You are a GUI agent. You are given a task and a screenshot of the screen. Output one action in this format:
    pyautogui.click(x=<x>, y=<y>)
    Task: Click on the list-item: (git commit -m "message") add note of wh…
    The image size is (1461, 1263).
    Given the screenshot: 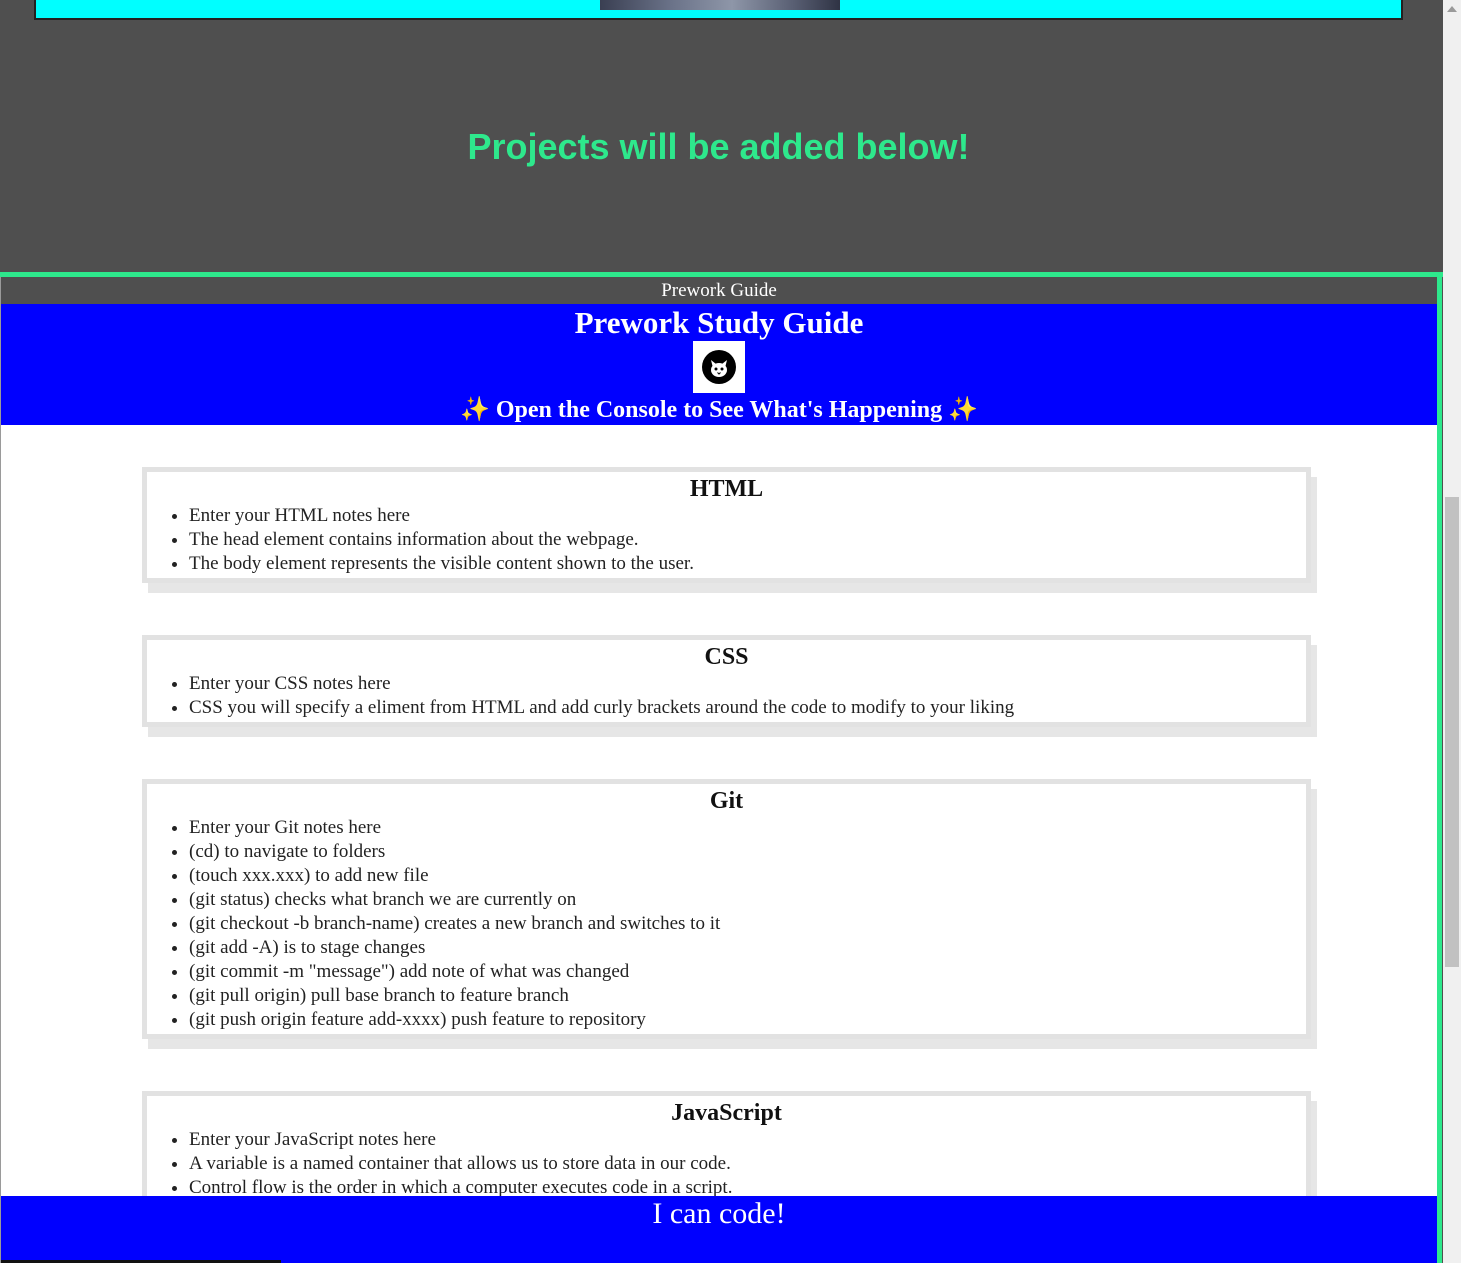 What is the action you would take?
    pyautogui.click(x=747, y=972)
    